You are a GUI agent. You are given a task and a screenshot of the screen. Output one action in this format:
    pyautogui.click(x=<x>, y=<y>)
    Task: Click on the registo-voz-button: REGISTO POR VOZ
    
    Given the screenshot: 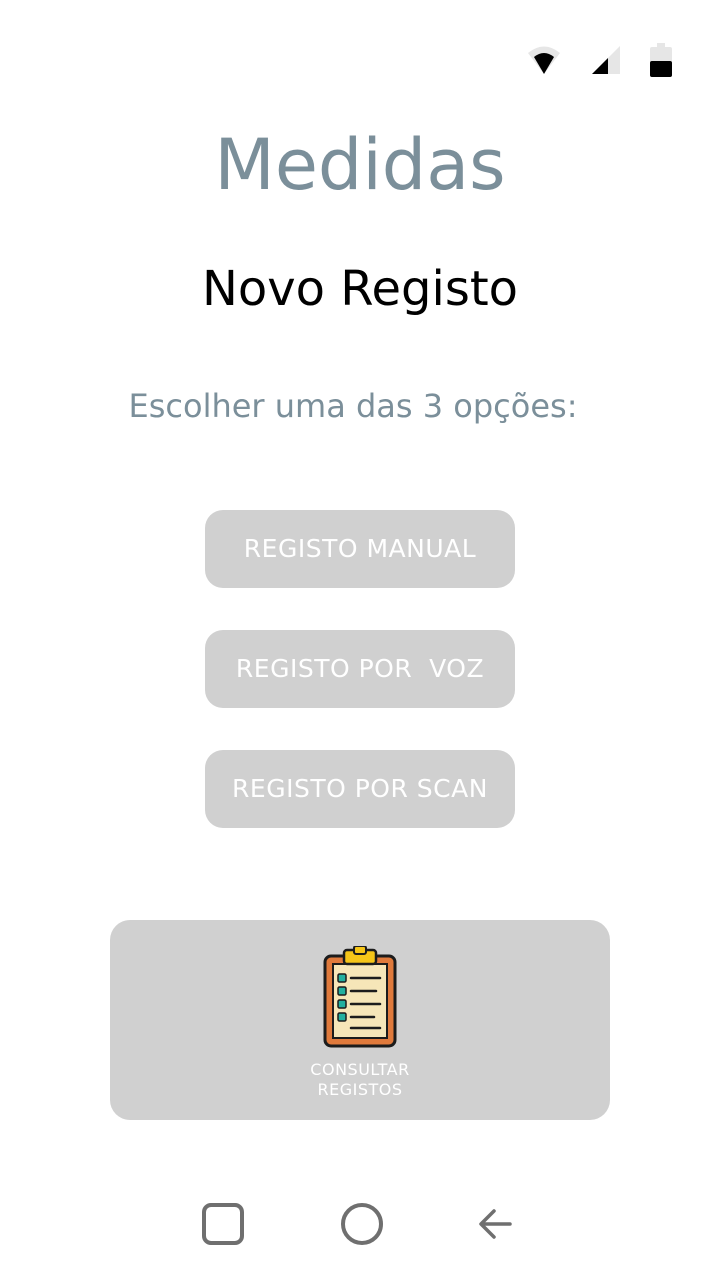 What is the action you would take?
    pyautogui.click(x=360, y=669)
    